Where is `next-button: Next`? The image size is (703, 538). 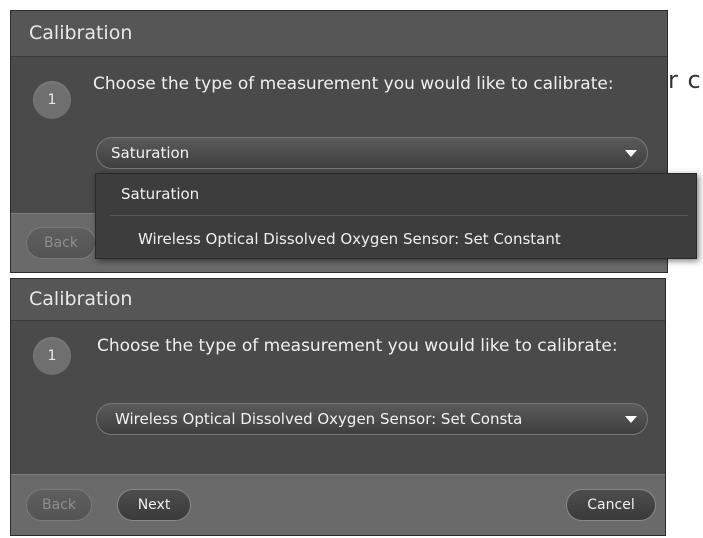 next-button: Next is located at coordinates (154, 505).